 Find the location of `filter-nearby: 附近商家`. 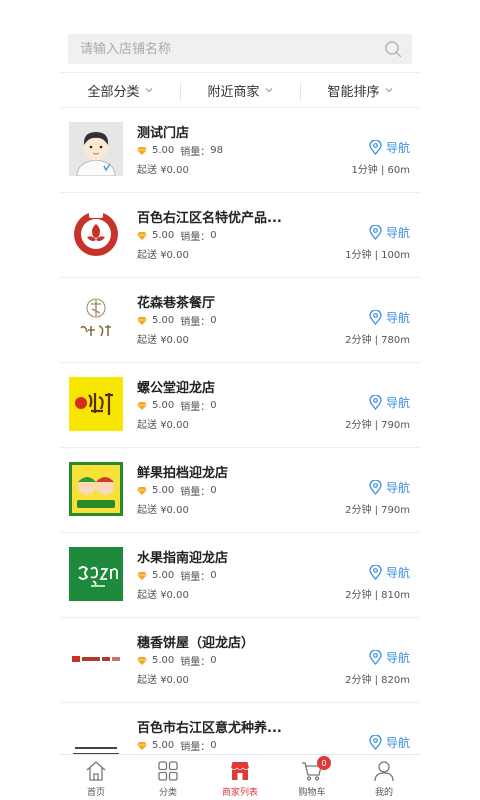

filter-nearby: 附近商家 is located at coordinates (240, 90).